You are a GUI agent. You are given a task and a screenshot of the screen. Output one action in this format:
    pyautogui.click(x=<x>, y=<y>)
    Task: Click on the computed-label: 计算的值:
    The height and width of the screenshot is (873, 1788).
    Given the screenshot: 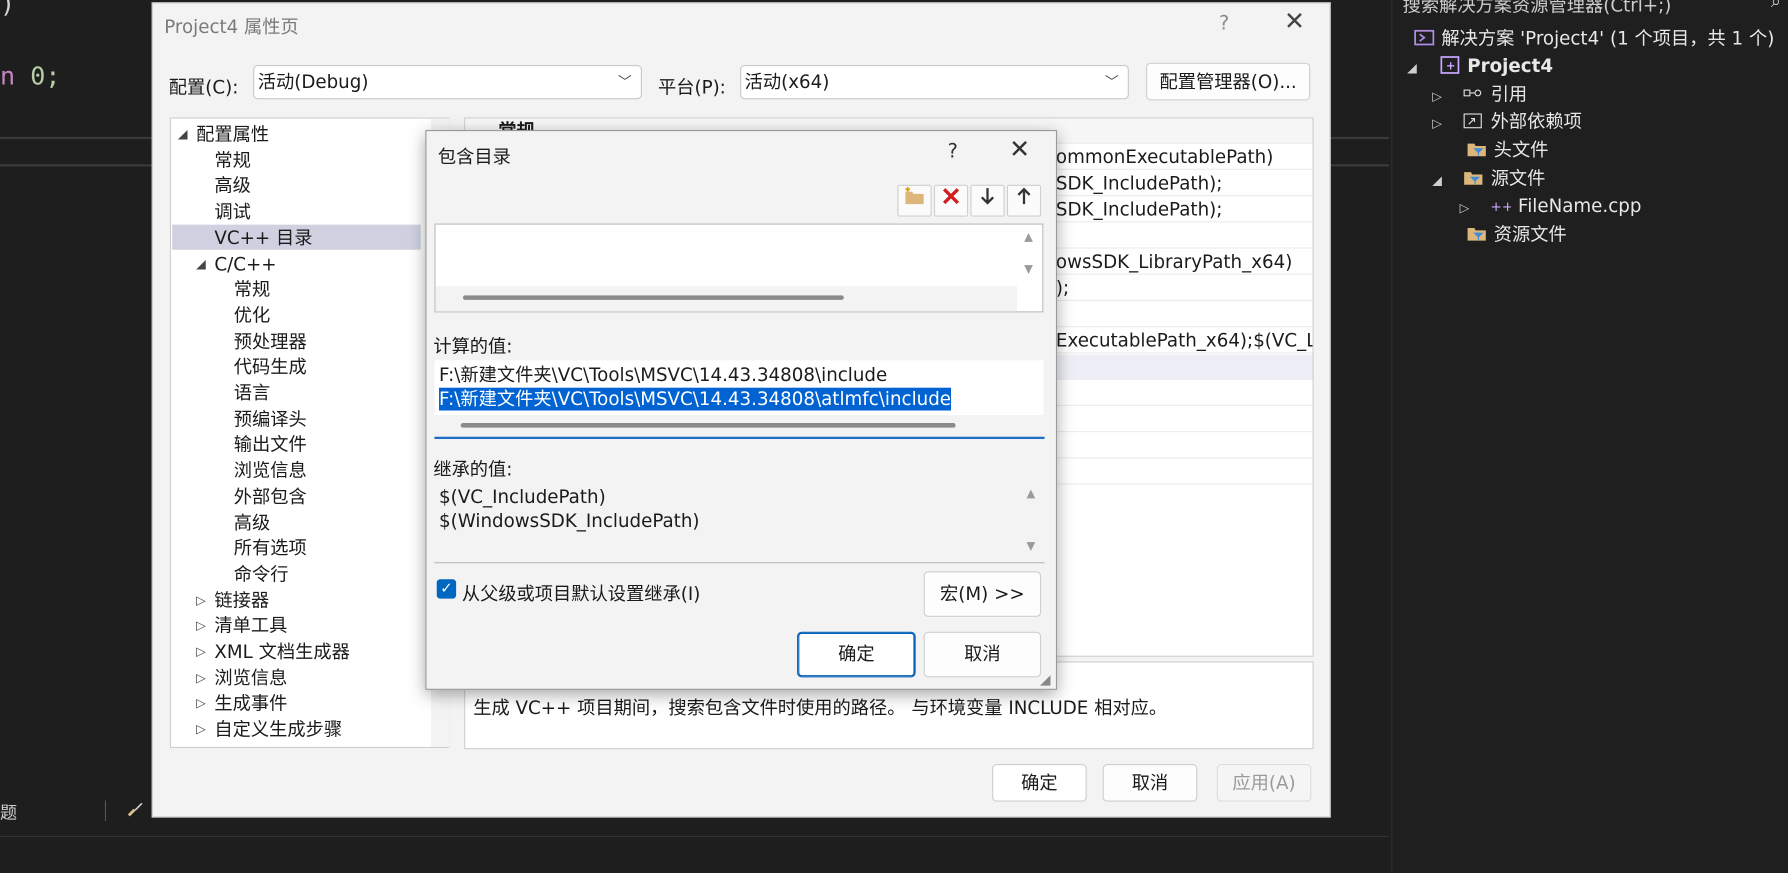 What is the action you would take?
    pyautogui.click(x=473, y=346)
    